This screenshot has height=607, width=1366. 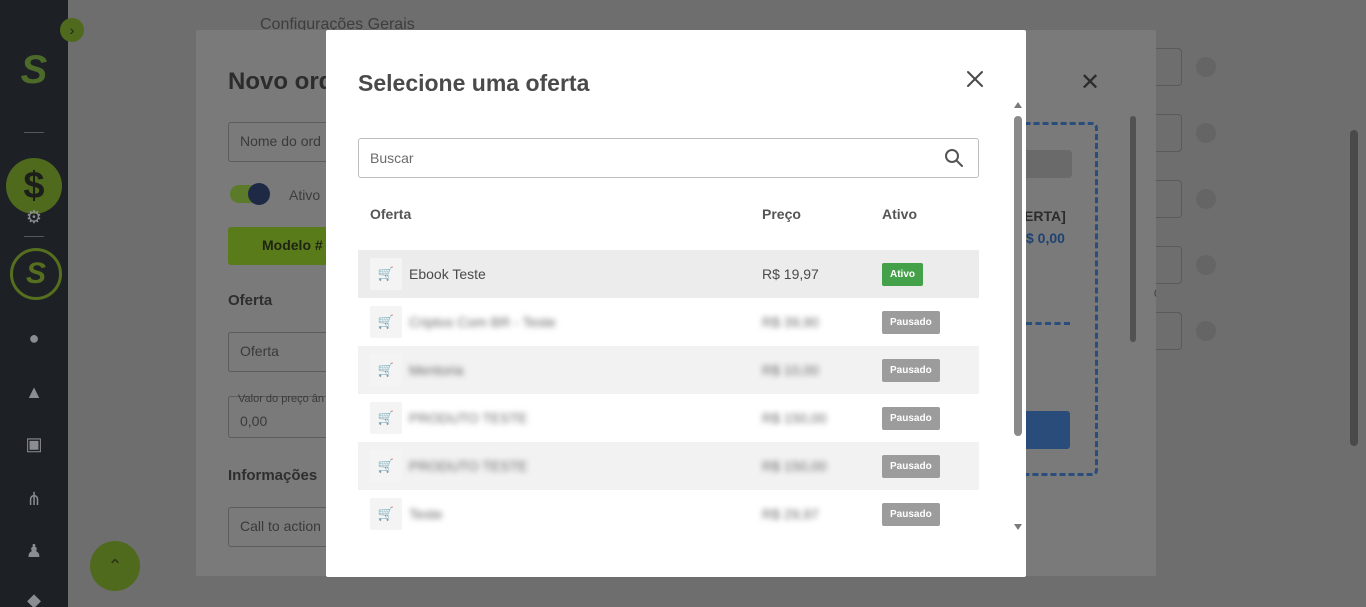 I want to click on diamond-icon: ◆, so click(x=34, y=597).